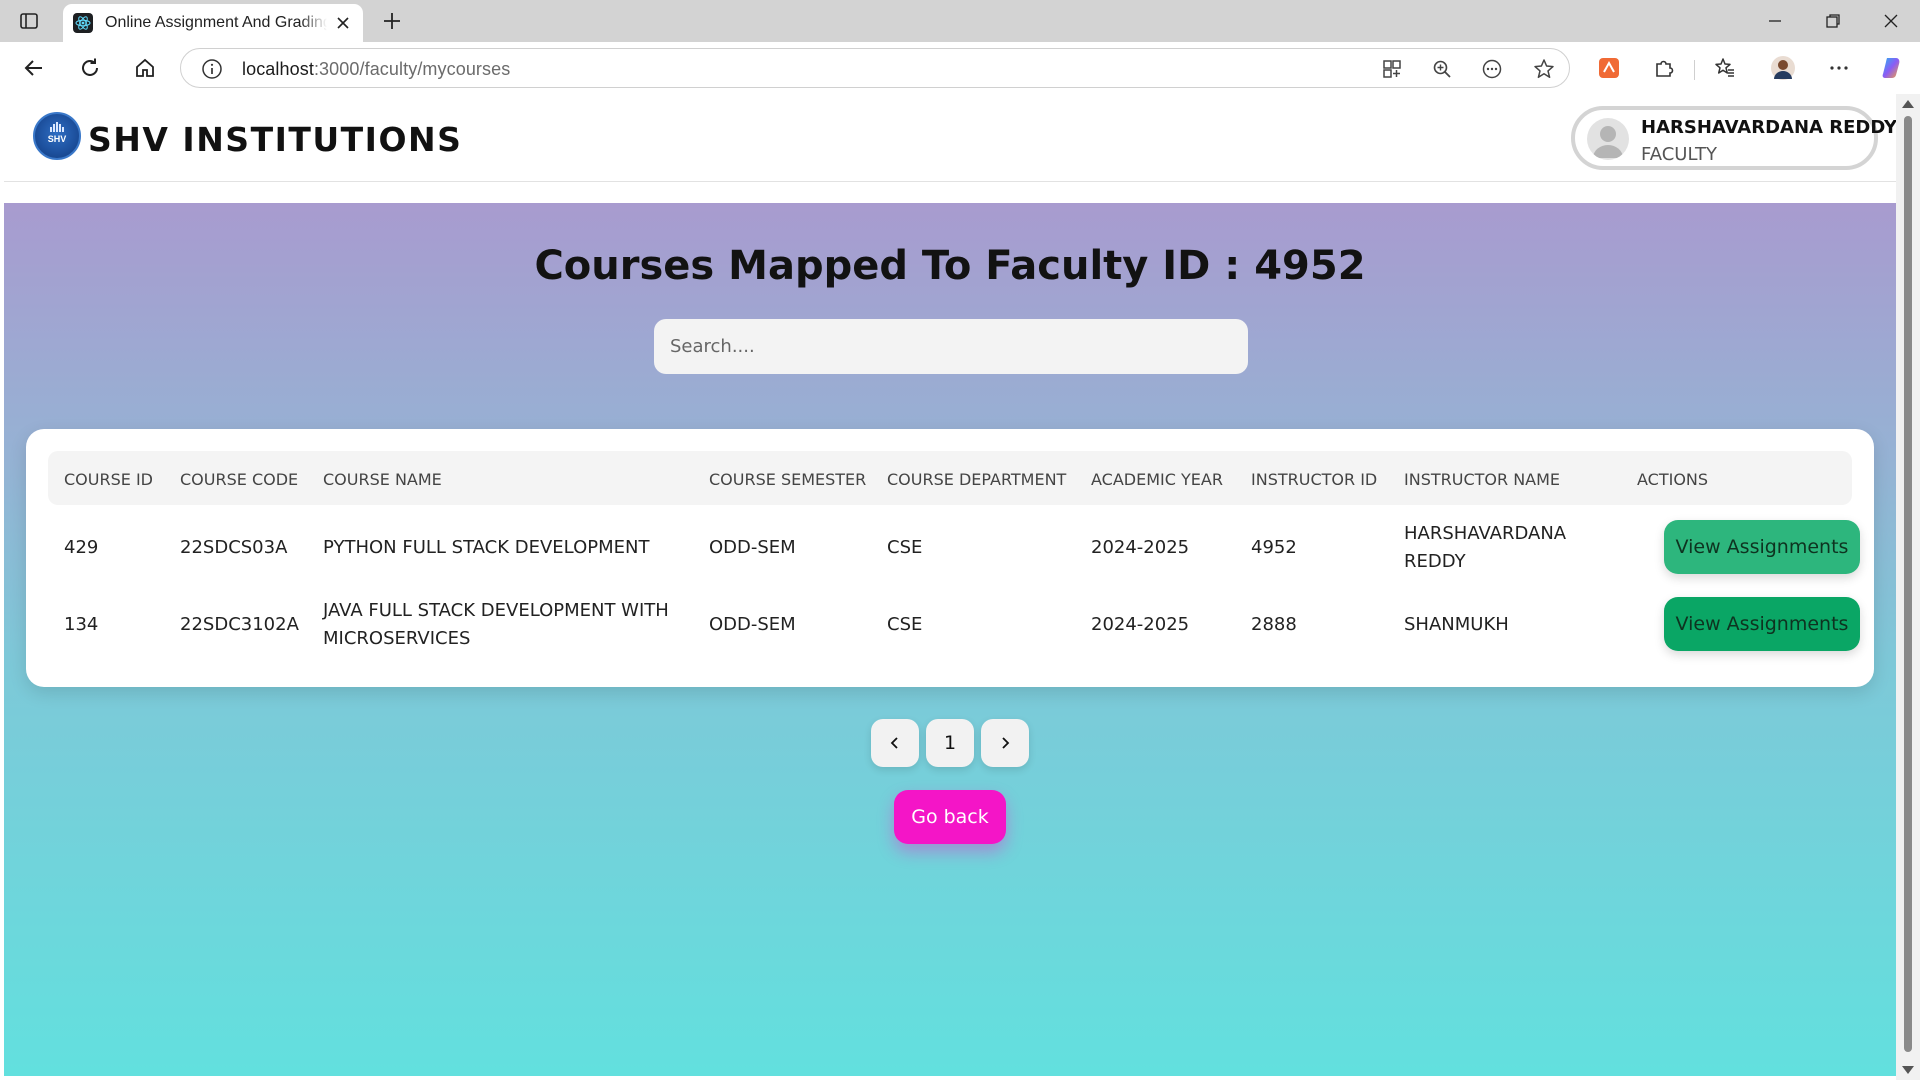  I want to click on column-header-course-department: COURSE DEPARTMENT, so click(977, 479).